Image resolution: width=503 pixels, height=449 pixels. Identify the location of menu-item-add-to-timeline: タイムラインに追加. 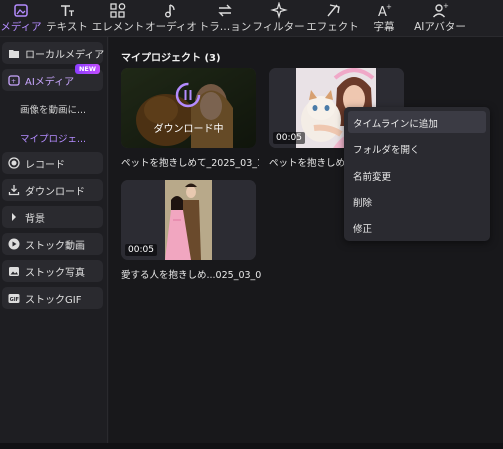
(417, 122).